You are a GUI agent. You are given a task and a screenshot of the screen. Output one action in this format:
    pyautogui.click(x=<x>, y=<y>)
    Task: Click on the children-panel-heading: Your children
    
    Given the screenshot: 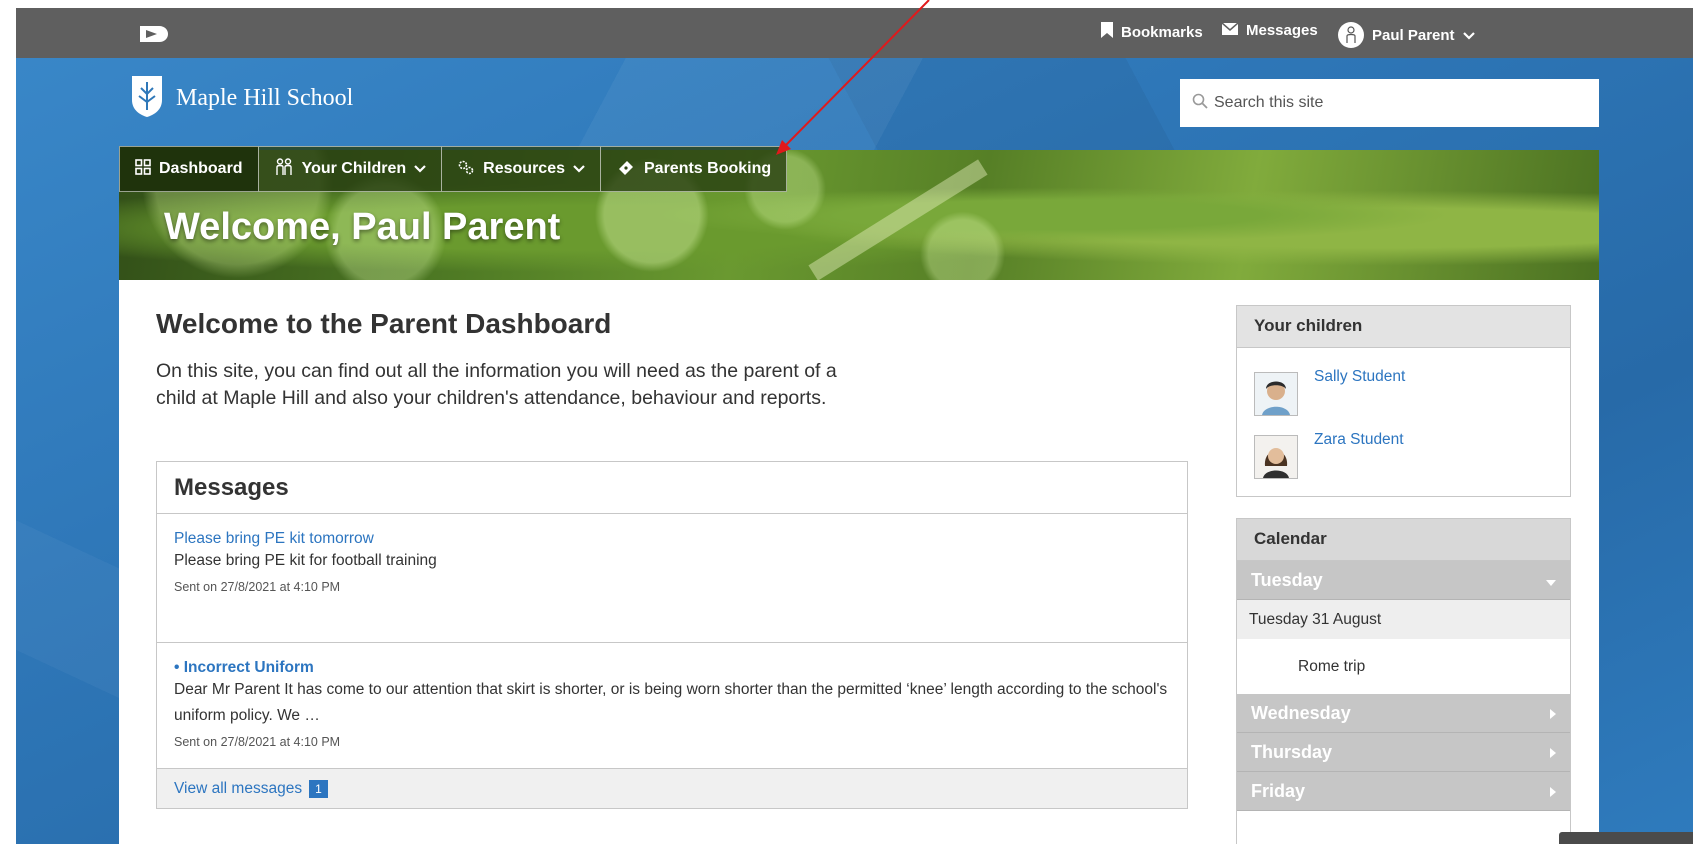 What is the action you would take?
    pyautogui.click(x=1403, y=327)
    